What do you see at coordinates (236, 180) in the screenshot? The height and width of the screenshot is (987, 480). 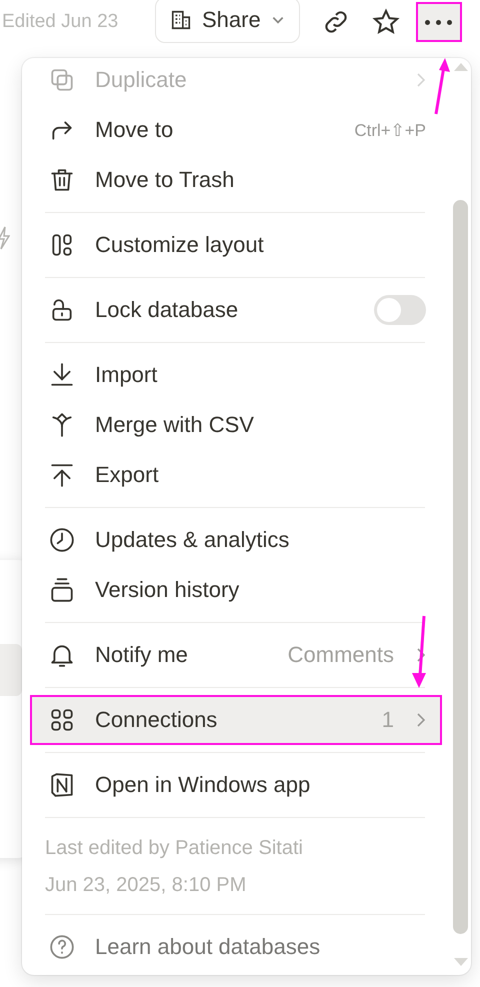 I see `menu-item: Move to Trash` at bounding box center [236, 180].